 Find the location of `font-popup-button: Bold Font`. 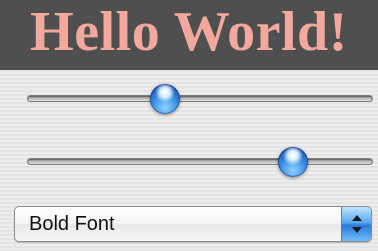

font-popup-button: Bold Font is located at coordinates (193, 224).